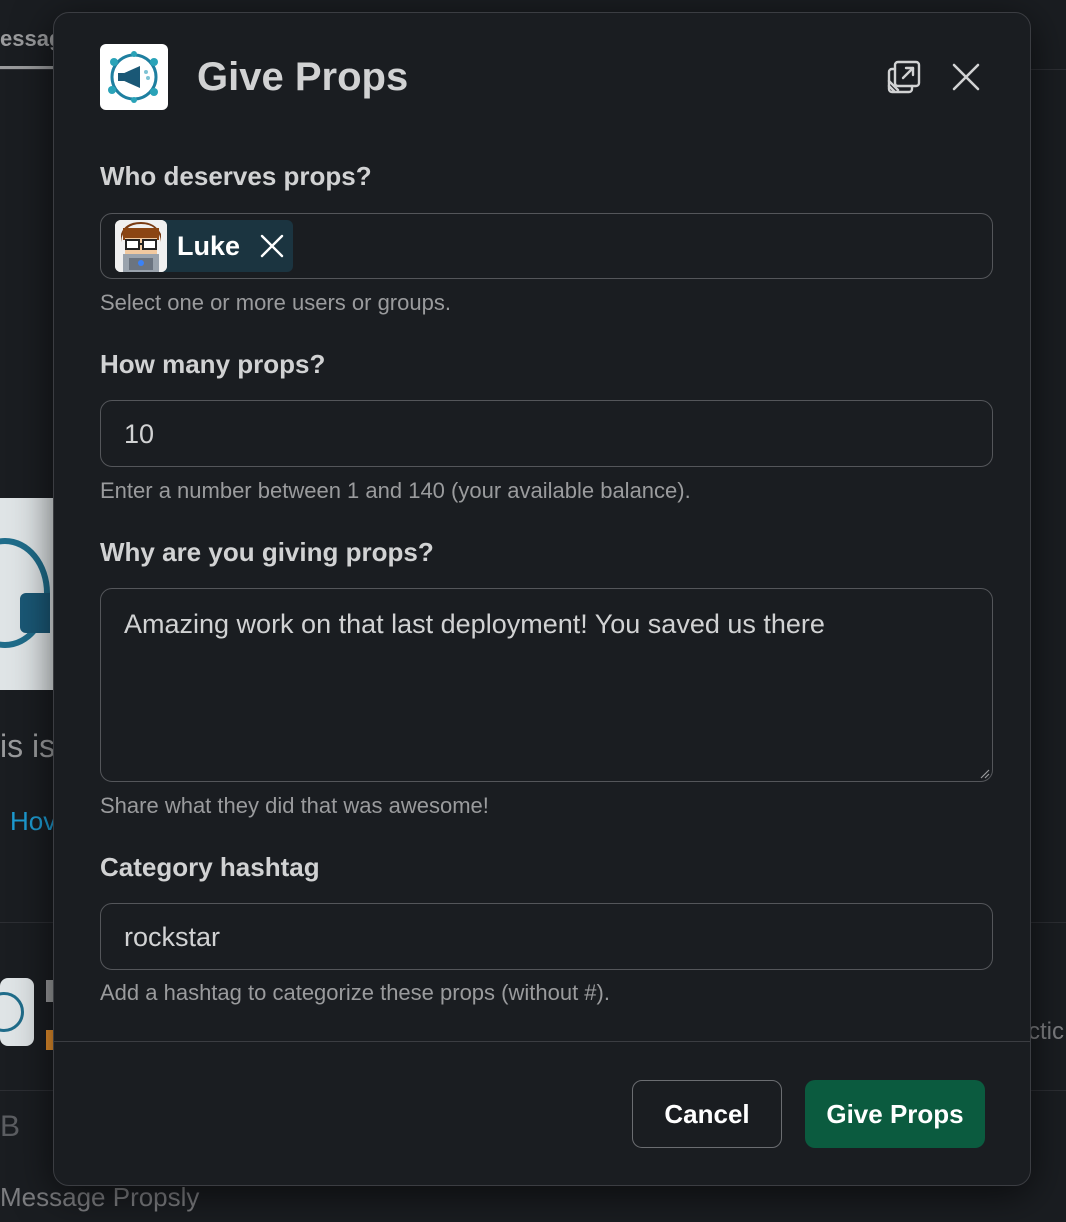  Describe the element at coordinates (546, 433) in the screenshot. I see `amount-input: 10` at that location.